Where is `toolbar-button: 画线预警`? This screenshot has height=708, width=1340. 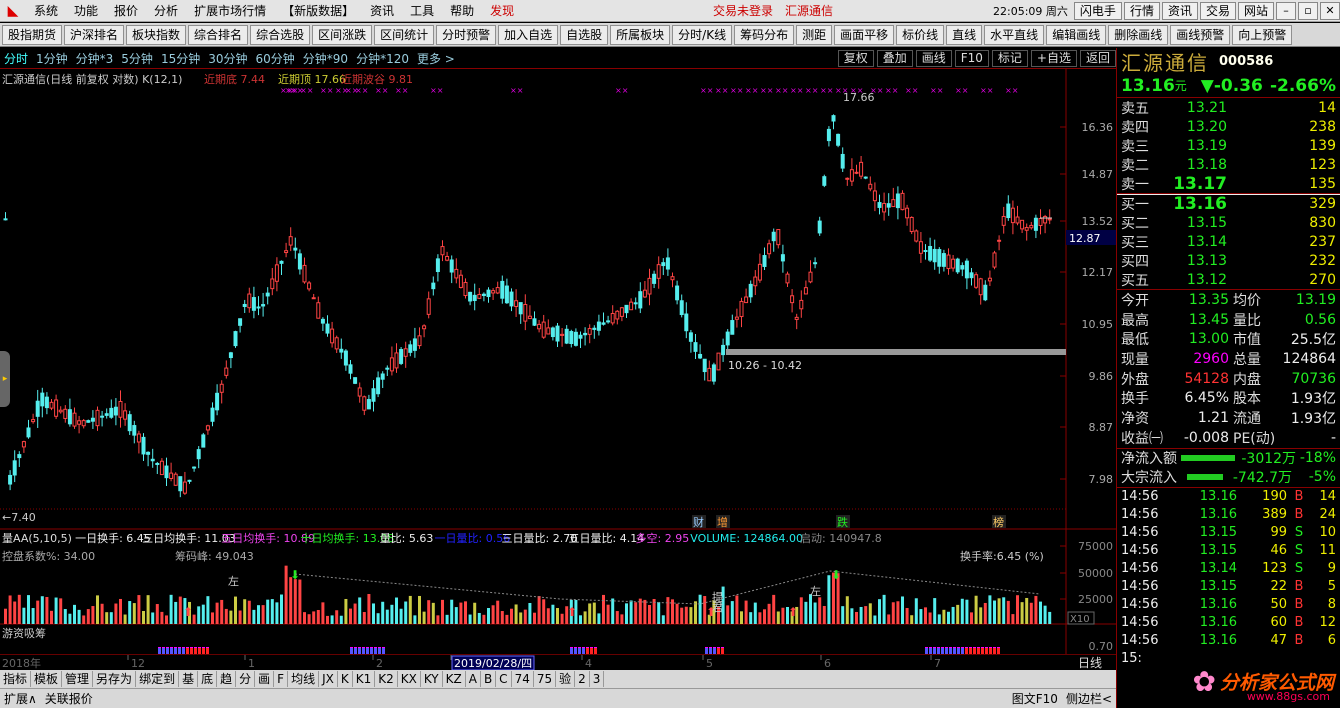 toolbar-button: 画线预警 is located at coordinates (1200, 34).